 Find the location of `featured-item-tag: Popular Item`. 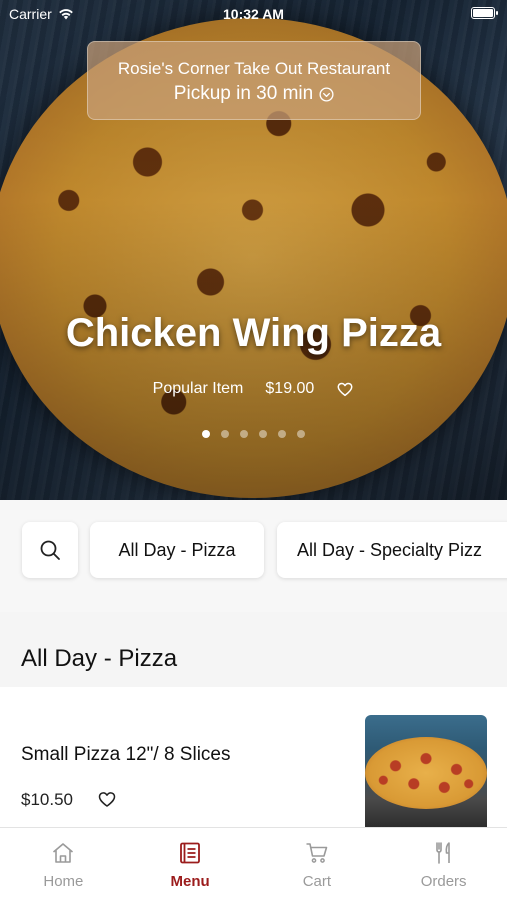

featured-item-tag: Popular Item is located at coordinates (198, 388).